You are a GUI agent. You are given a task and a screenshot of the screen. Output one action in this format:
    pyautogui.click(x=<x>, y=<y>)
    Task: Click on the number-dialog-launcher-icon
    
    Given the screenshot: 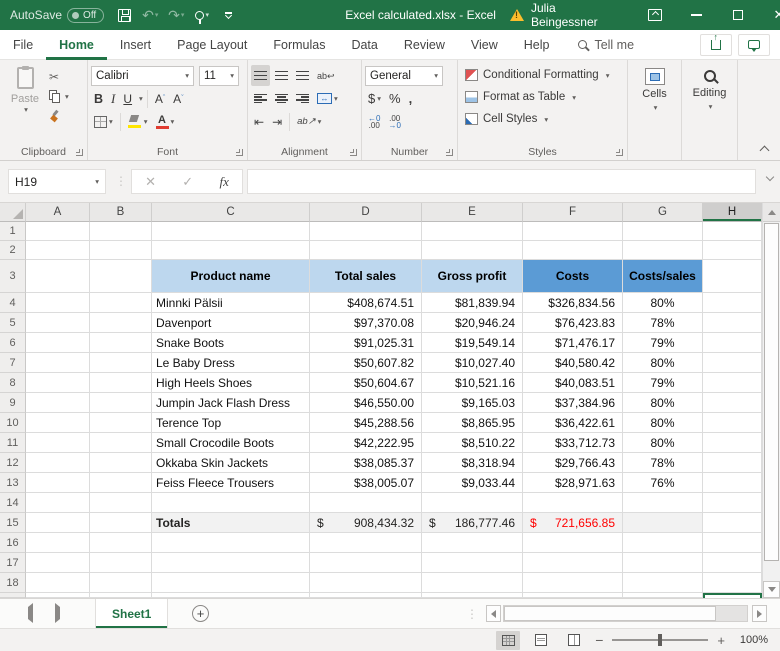 What is the action you would take?
    pyautogui.click(x=449, y=152)
    